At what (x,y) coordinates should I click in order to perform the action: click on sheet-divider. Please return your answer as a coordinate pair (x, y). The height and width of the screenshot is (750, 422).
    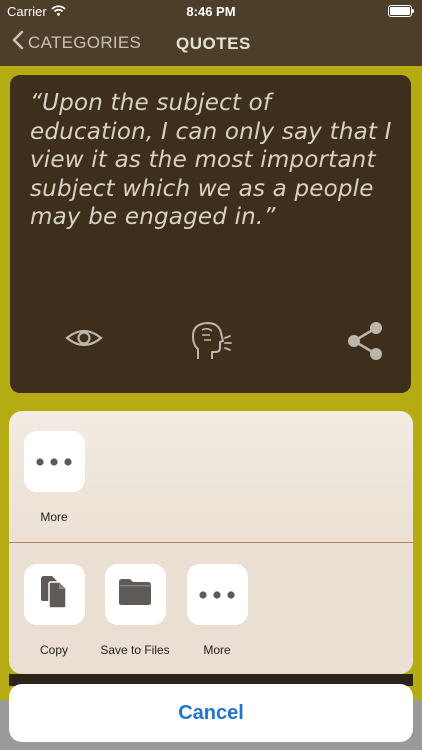
    Looking at the image, I should click on (211, 542).